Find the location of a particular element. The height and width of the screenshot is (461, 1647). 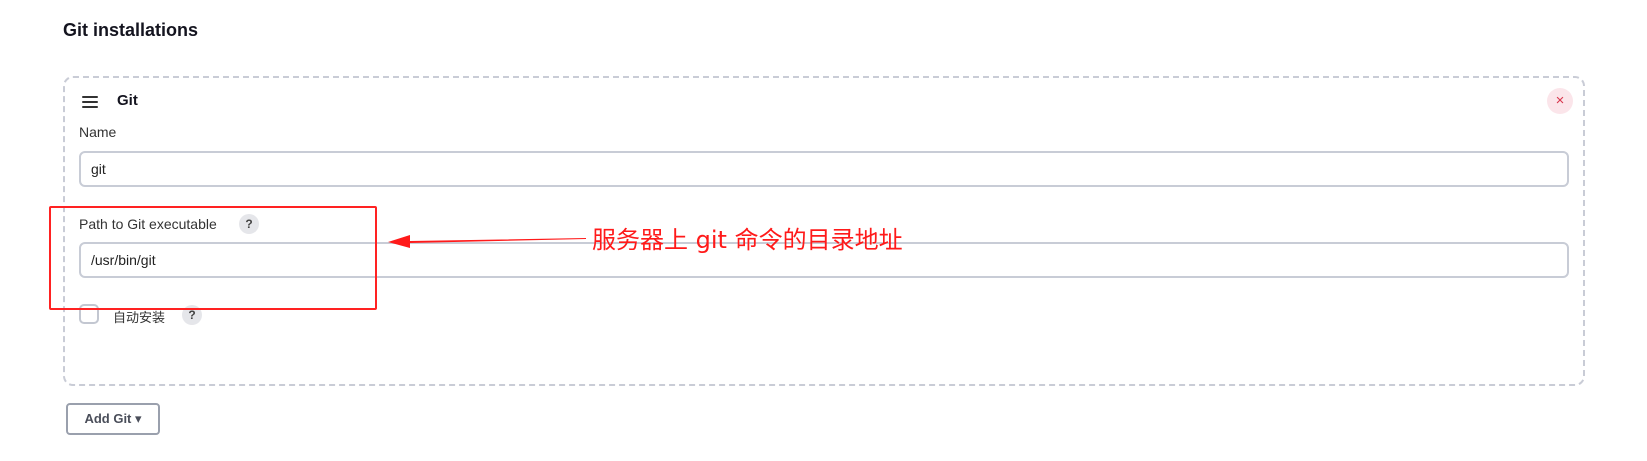

drag-handle-icon is located at coordinates (90, 102).